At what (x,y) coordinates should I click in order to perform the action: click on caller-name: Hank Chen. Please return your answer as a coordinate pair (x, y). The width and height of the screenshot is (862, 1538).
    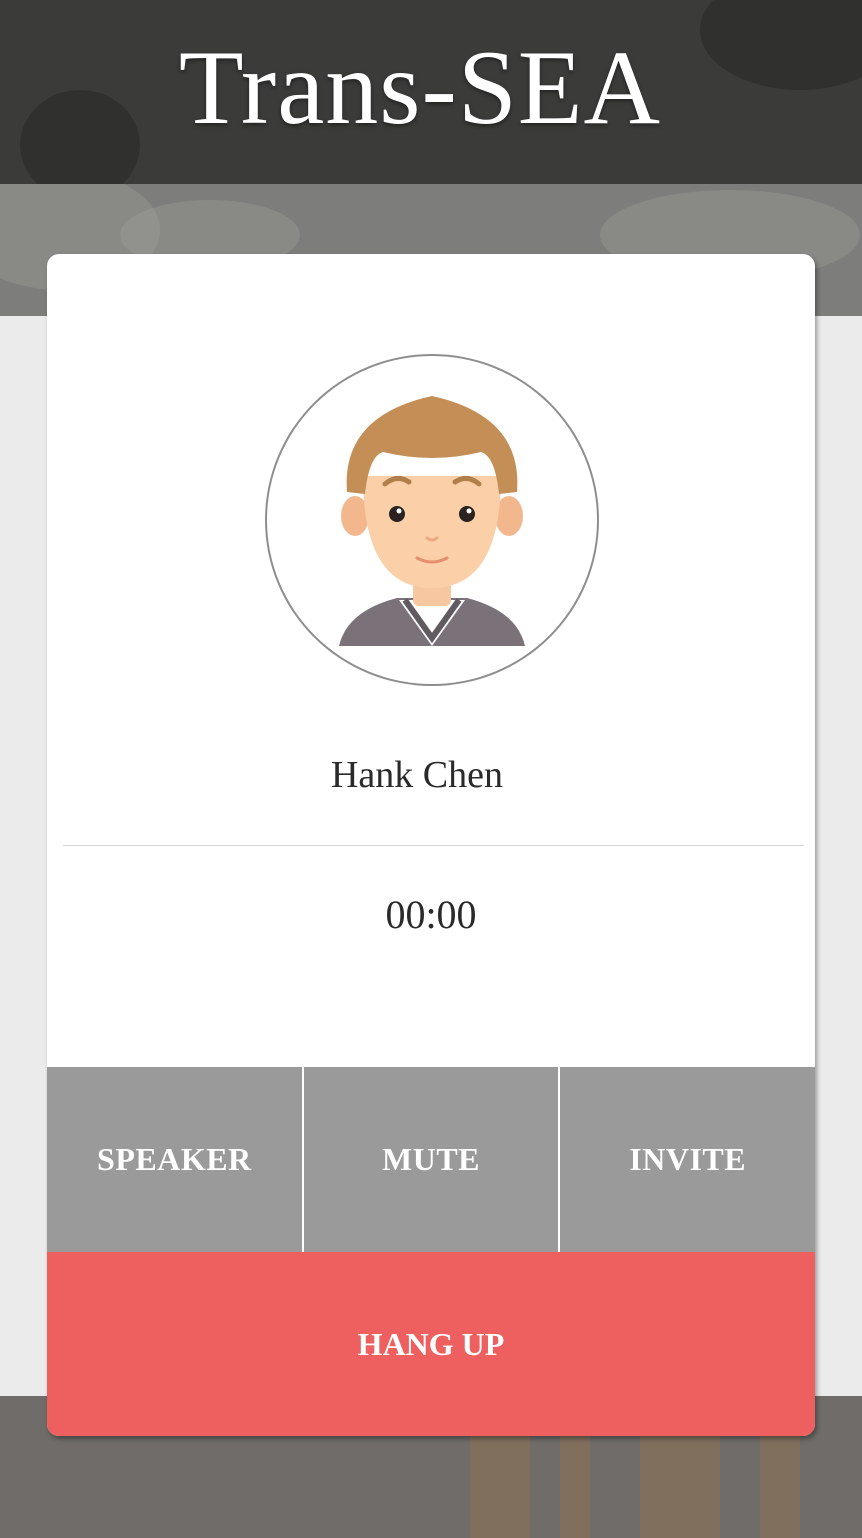
    Looking at the image, I should click on (417, 775).